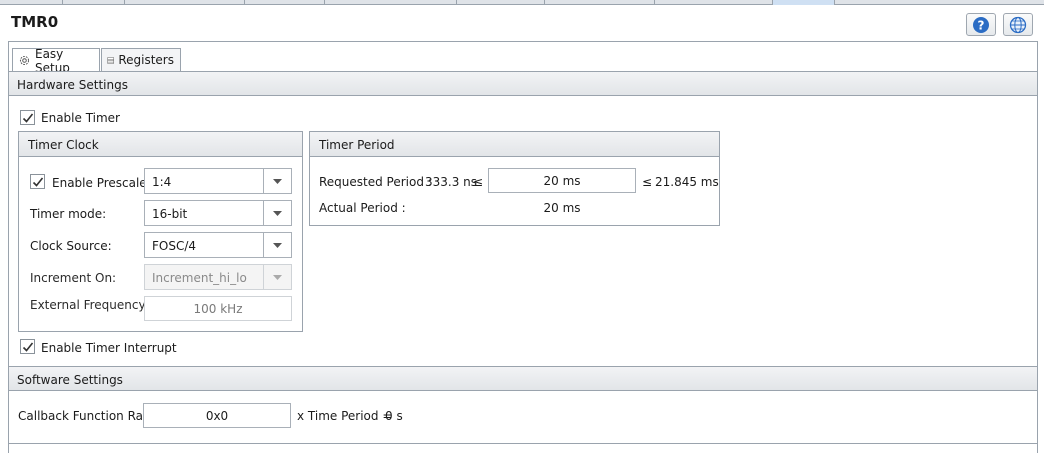 This screenshot has width=1044, height=453. Describe the element at coordinates (375, 182) in the screenshot. I see `requested-period-label: Requested Period :` at that location.